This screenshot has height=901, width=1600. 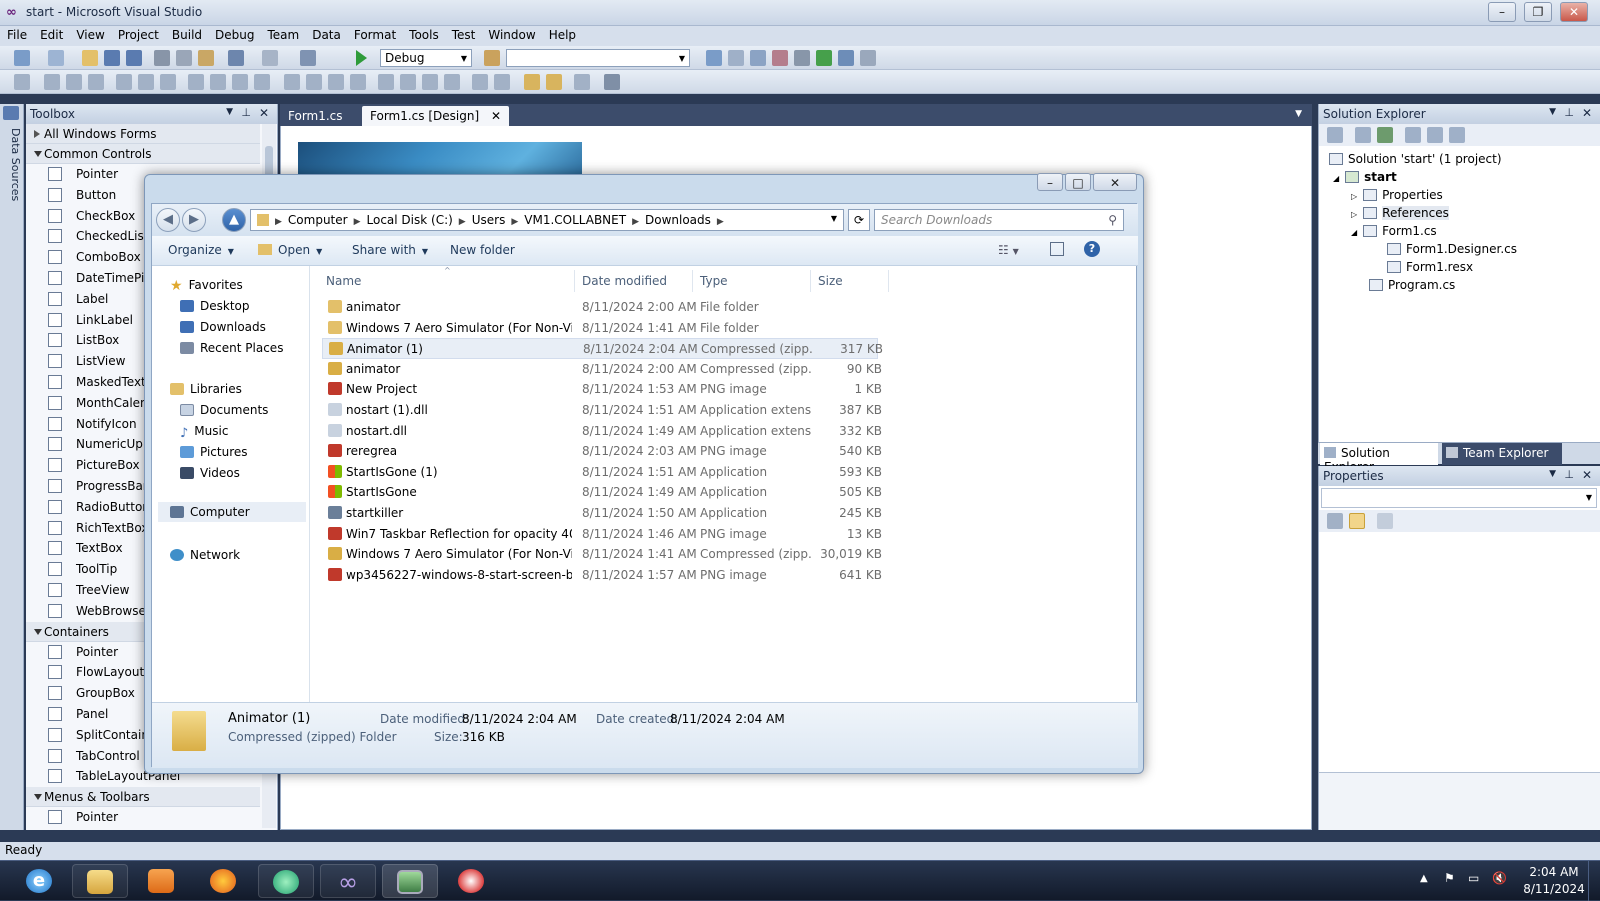 What do you see at coordinates (22, 82) in the screenshot?
I see `align-to-grid-icon` at bounding box center [22, 82].